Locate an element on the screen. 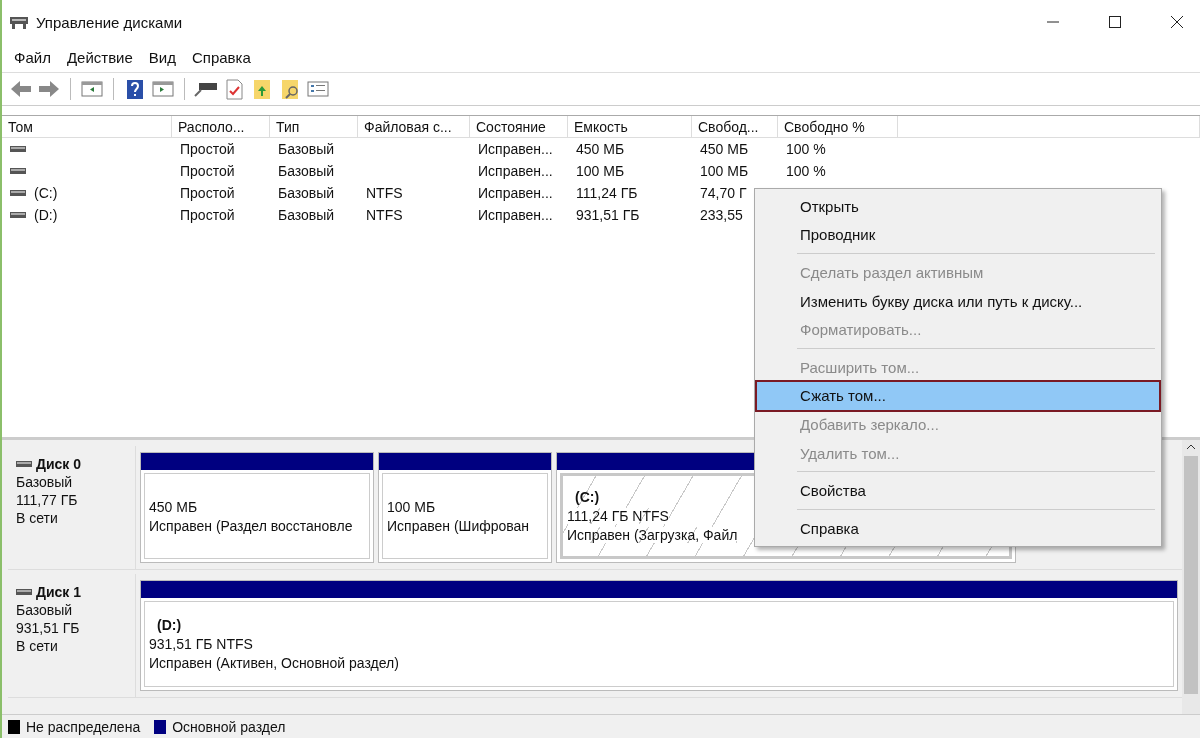 Image resolution: width=1200 pixels, height=738 pixels. table-cell: (C:) is located at coordinates (46, 193).